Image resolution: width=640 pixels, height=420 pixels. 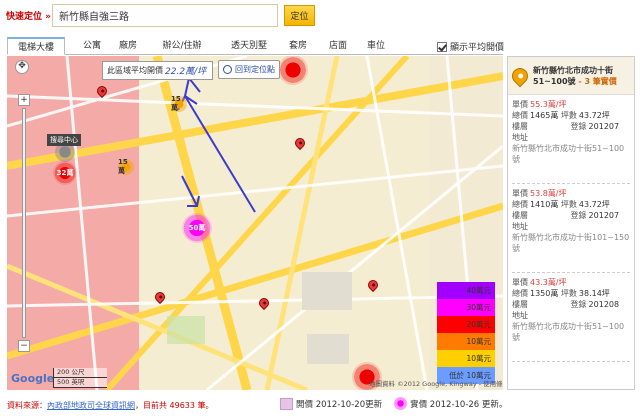 I want to click on map-copyright: 地圖資料 ©2012 Google, Kingway - 使用條款, so click(x=436, y=384).